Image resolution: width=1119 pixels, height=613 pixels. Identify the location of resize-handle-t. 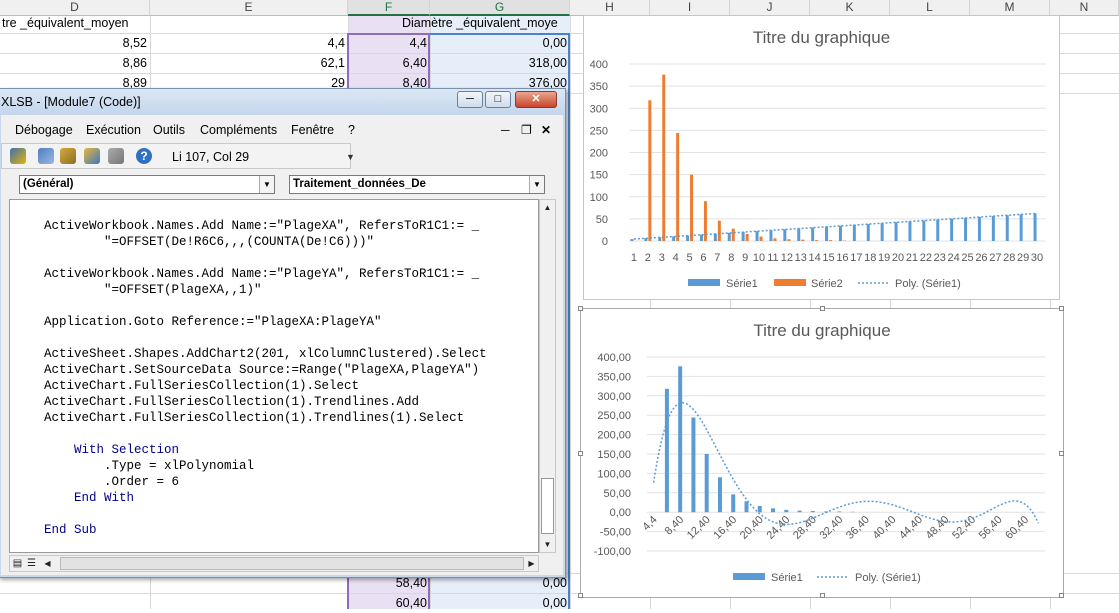
(822, 308).